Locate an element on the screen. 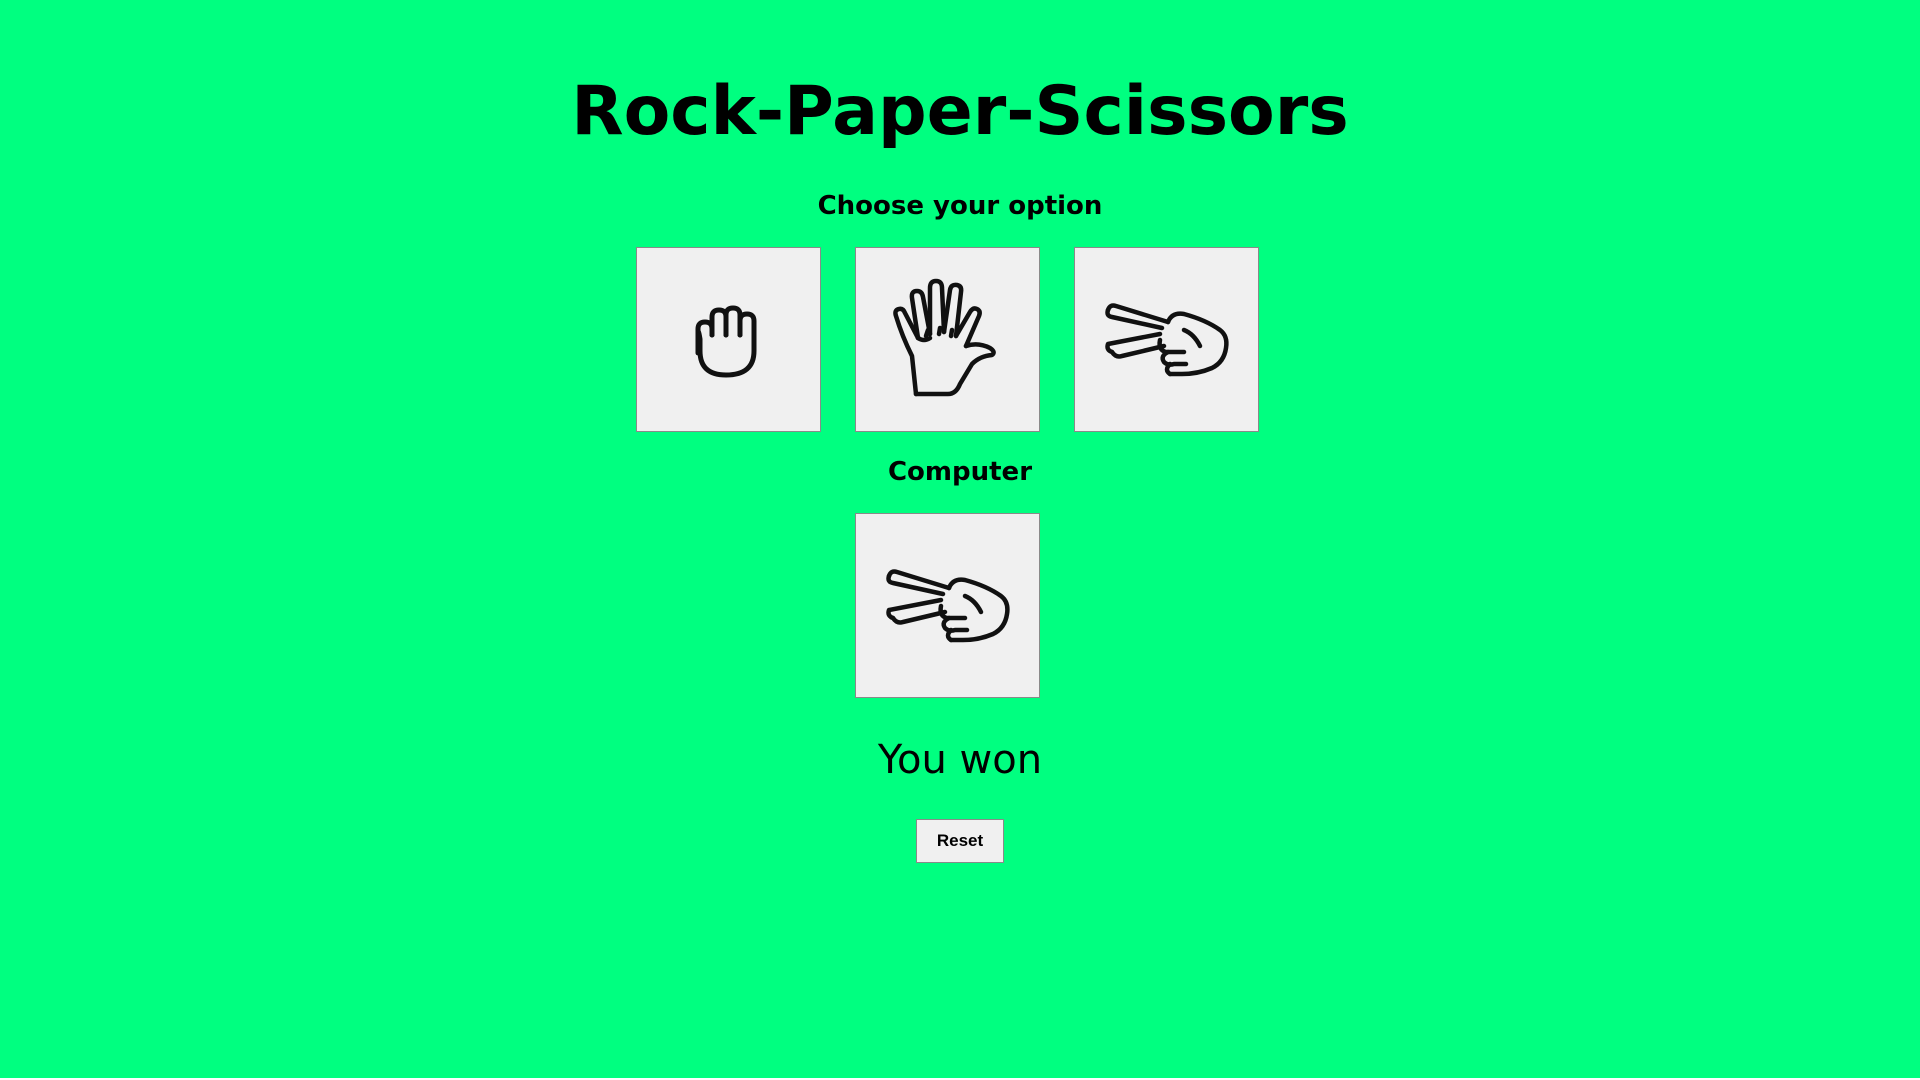 Image resolution: width=1920 pixels, height=1080 pixels. paper-option-button is located at coordinates (947, 339).